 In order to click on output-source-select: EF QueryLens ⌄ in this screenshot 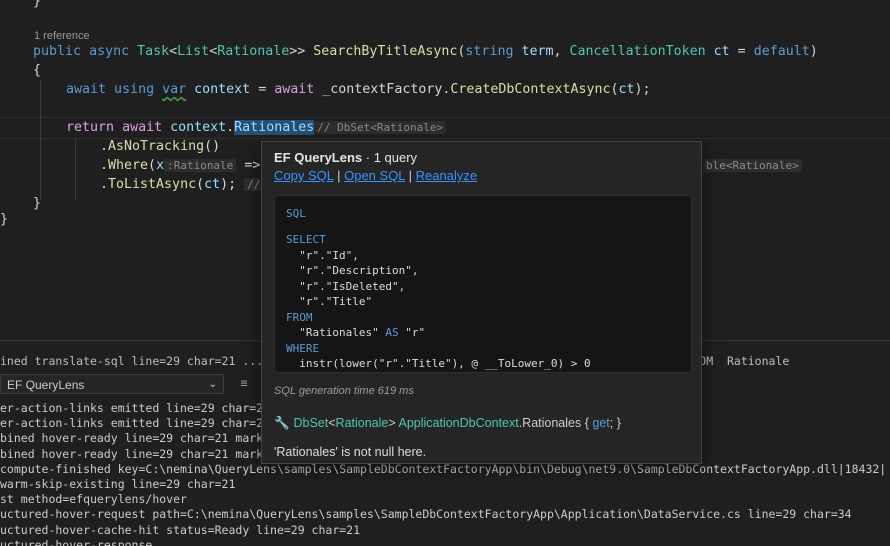, I will do `click(112, 384)`.